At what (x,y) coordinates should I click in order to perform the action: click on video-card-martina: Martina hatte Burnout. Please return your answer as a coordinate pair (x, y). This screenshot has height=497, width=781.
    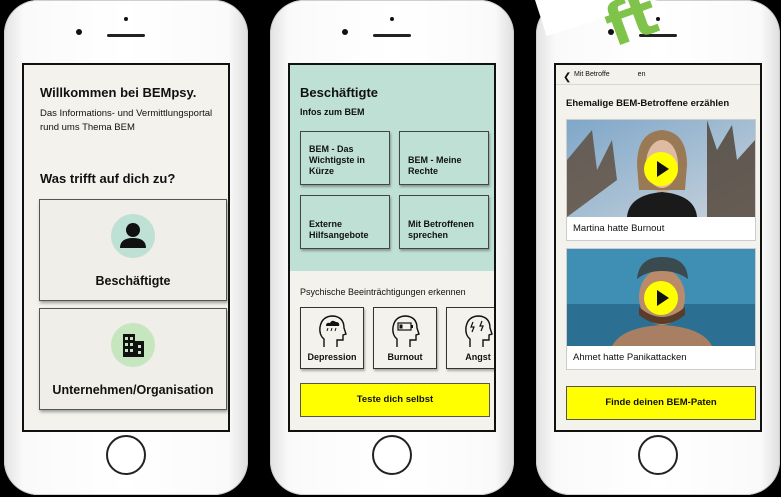
    Looking at the image, I should click on (661, 180).